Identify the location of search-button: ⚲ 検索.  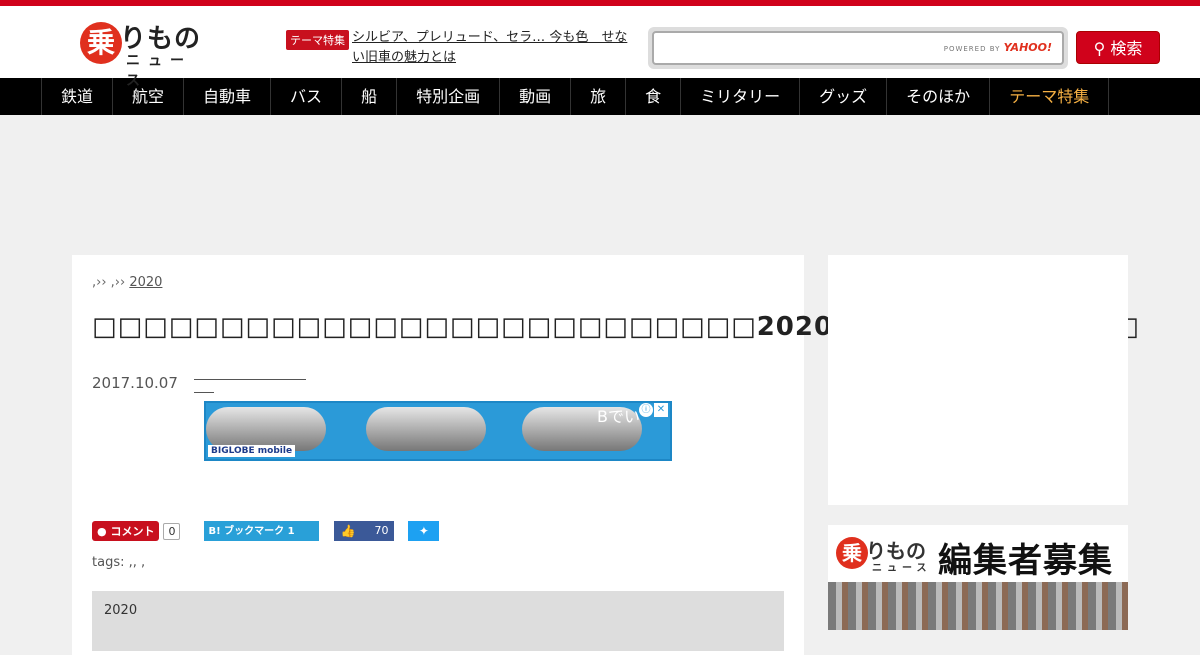
(1118, 47).